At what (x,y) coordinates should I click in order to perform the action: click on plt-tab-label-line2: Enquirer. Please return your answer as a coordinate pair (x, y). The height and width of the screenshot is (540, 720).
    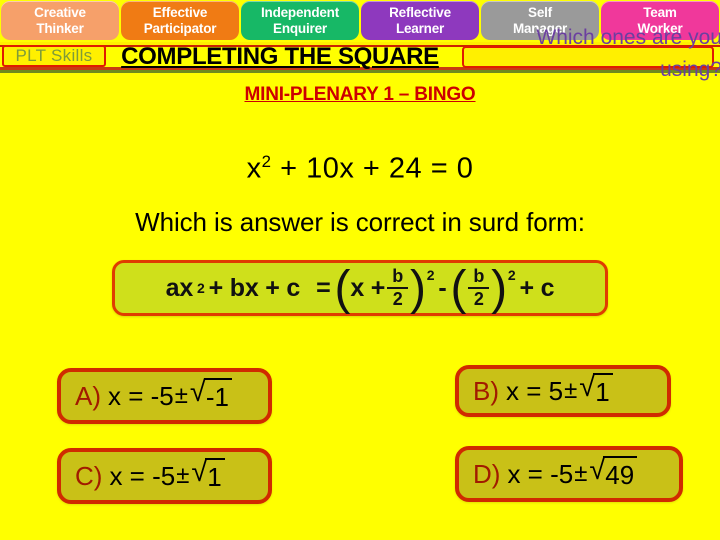
    Looking at the image, I should click on (300, 28).